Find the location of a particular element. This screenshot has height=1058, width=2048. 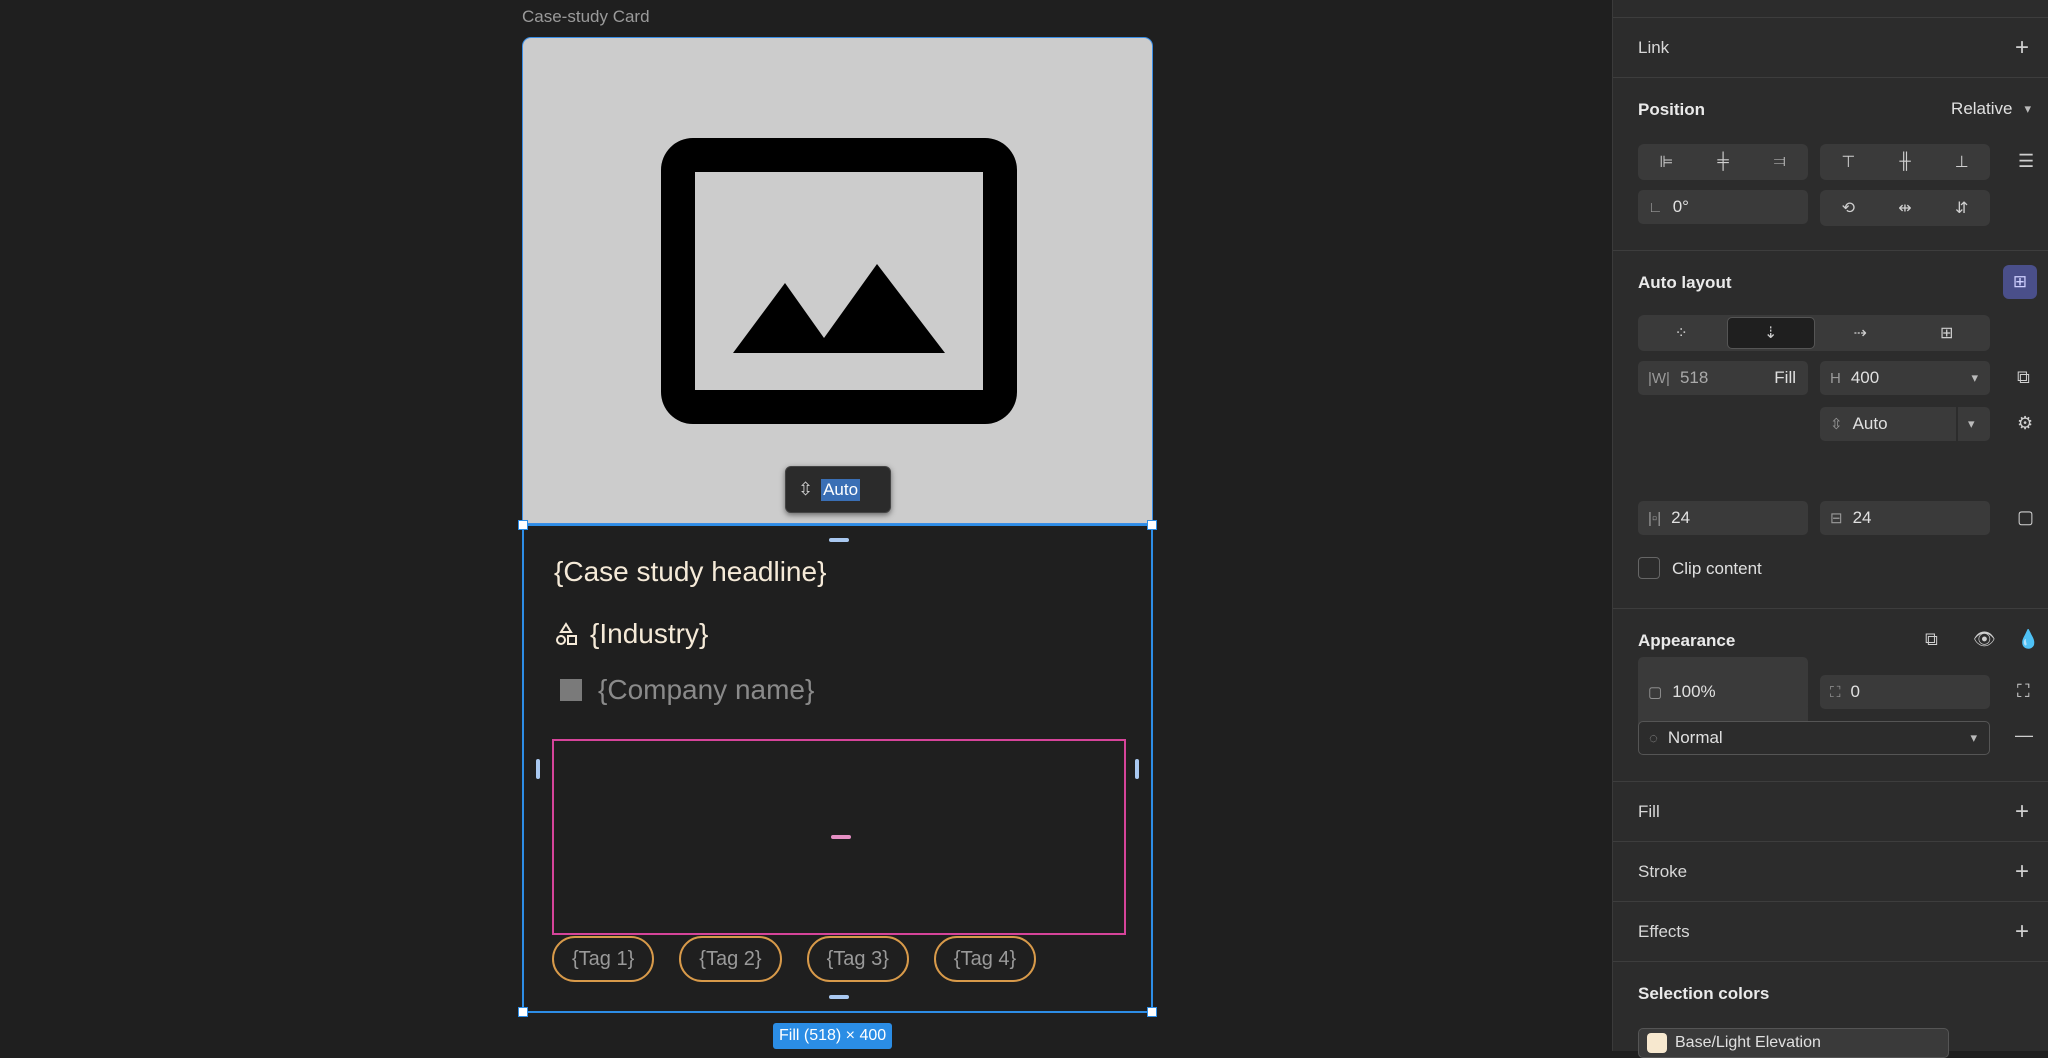

add-fill-plus-icon: + is located at coordinates (2022, 812).